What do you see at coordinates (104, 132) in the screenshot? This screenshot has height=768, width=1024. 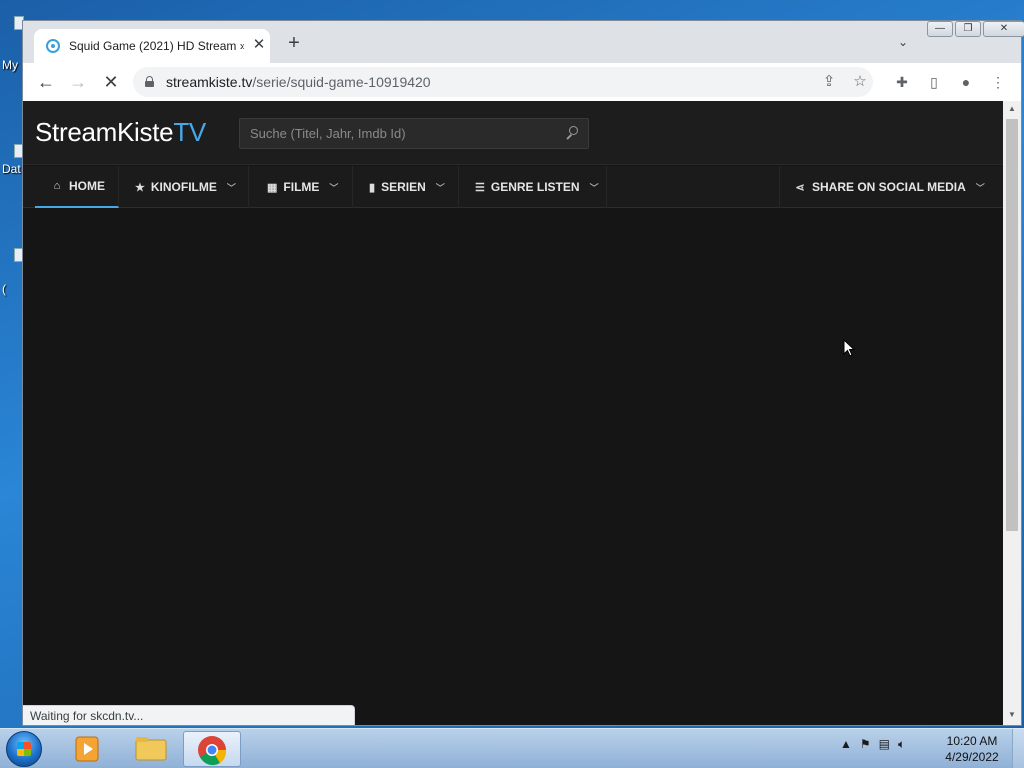 I see `logo-main-text: StreamKiste` at bounding box center [104, 132].